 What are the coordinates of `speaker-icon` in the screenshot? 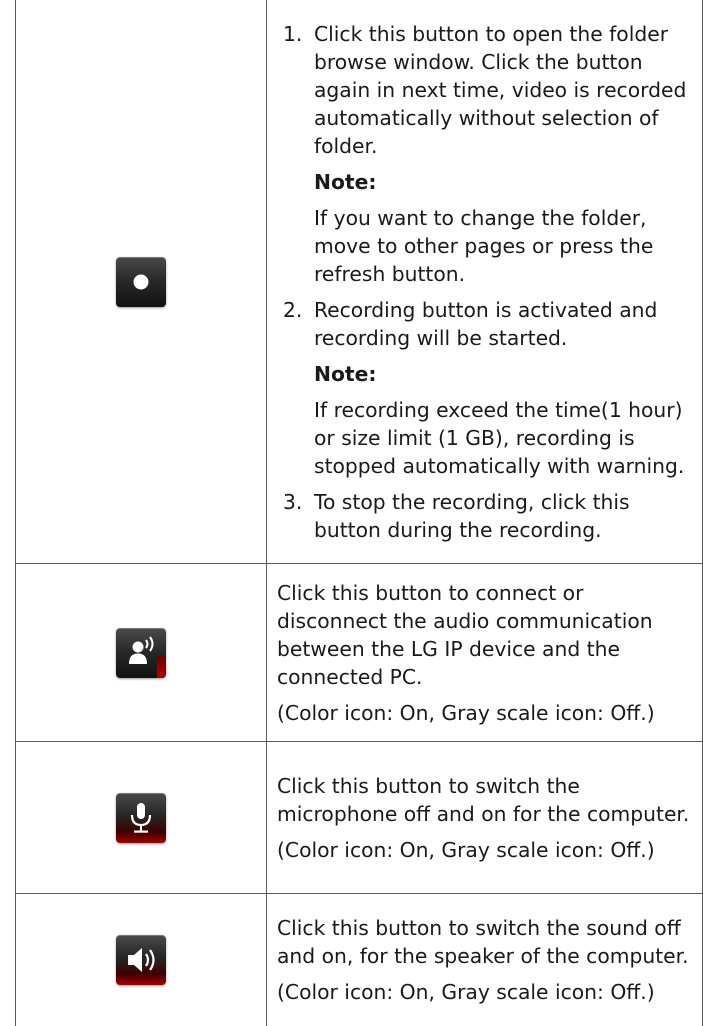 It's located at (141, 960).